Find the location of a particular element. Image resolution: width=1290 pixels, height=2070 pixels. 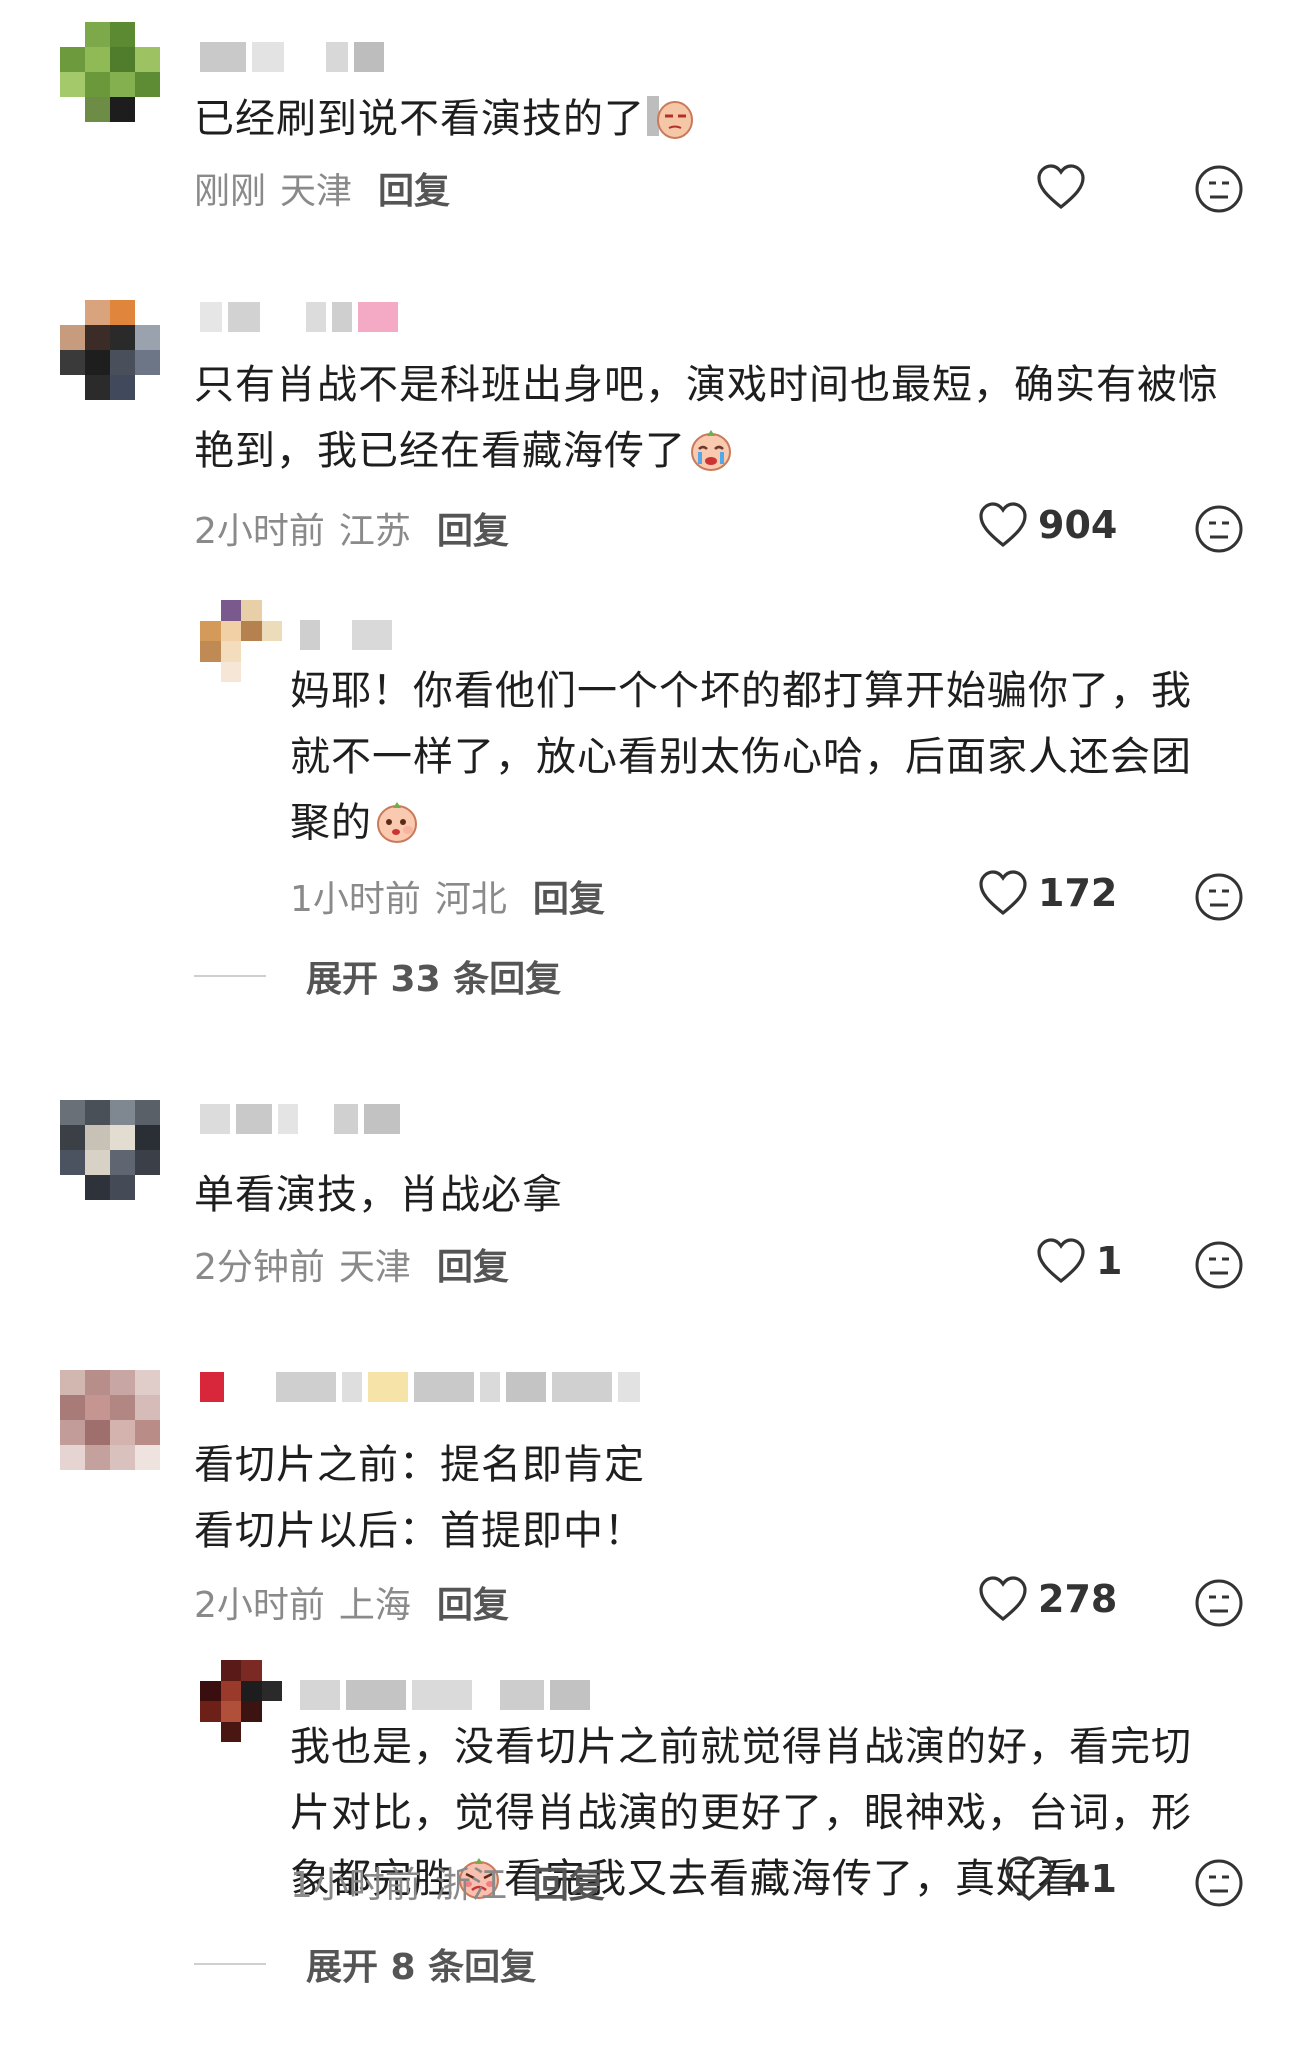

shy-emoji-icon is located at coordinates (397, 822).